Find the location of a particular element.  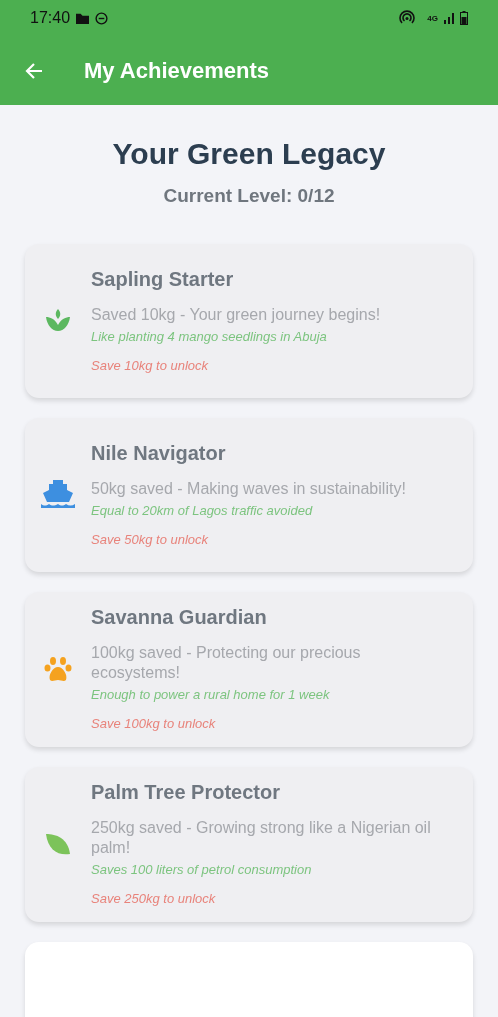

network-type: 4G is located at coordinates (432, 18).